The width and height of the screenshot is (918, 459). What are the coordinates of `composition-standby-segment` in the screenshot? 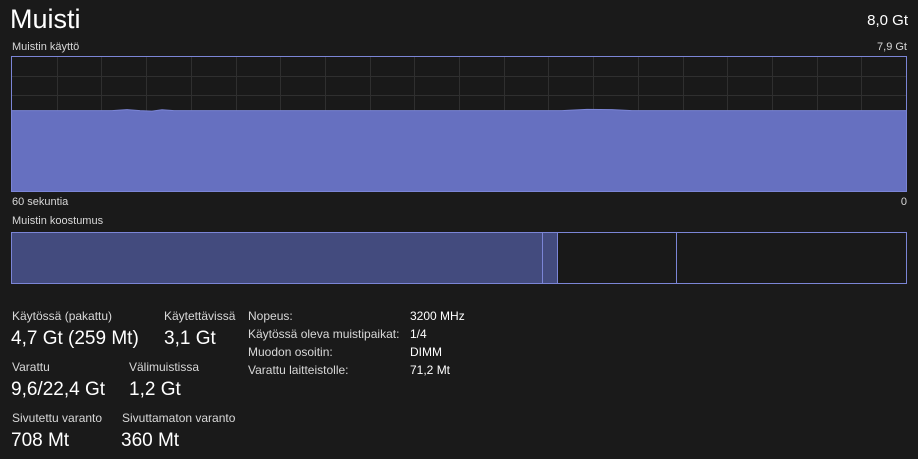 It's located at (617, 258).